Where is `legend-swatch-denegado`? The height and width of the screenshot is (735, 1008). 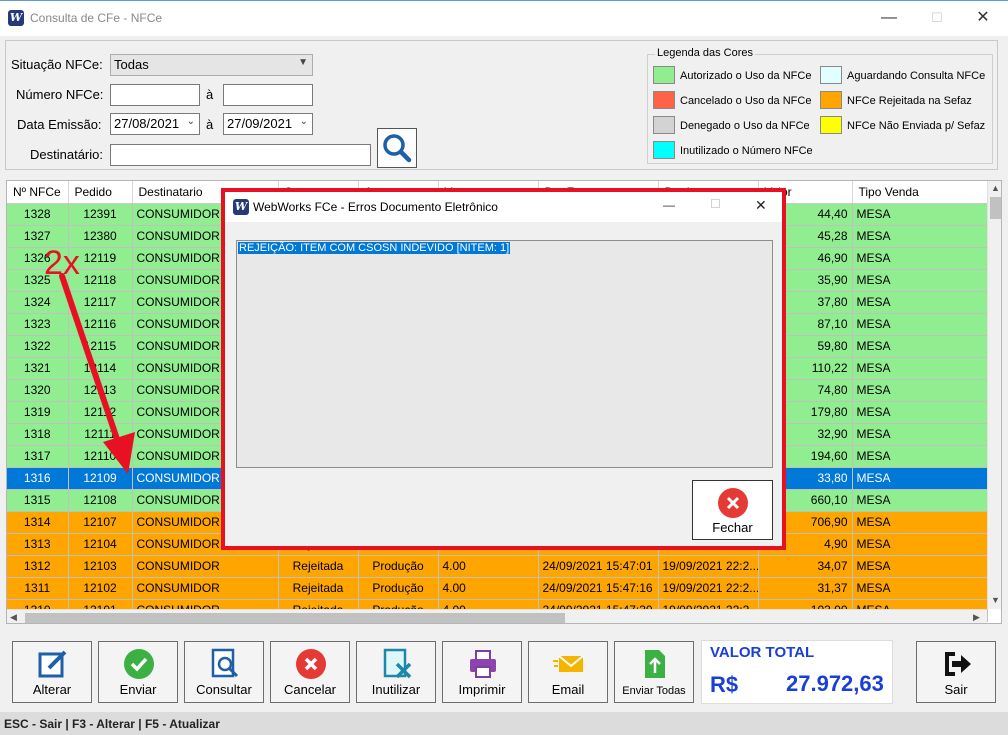
legend-swatch-denegado is located at coordinates (664, 125).